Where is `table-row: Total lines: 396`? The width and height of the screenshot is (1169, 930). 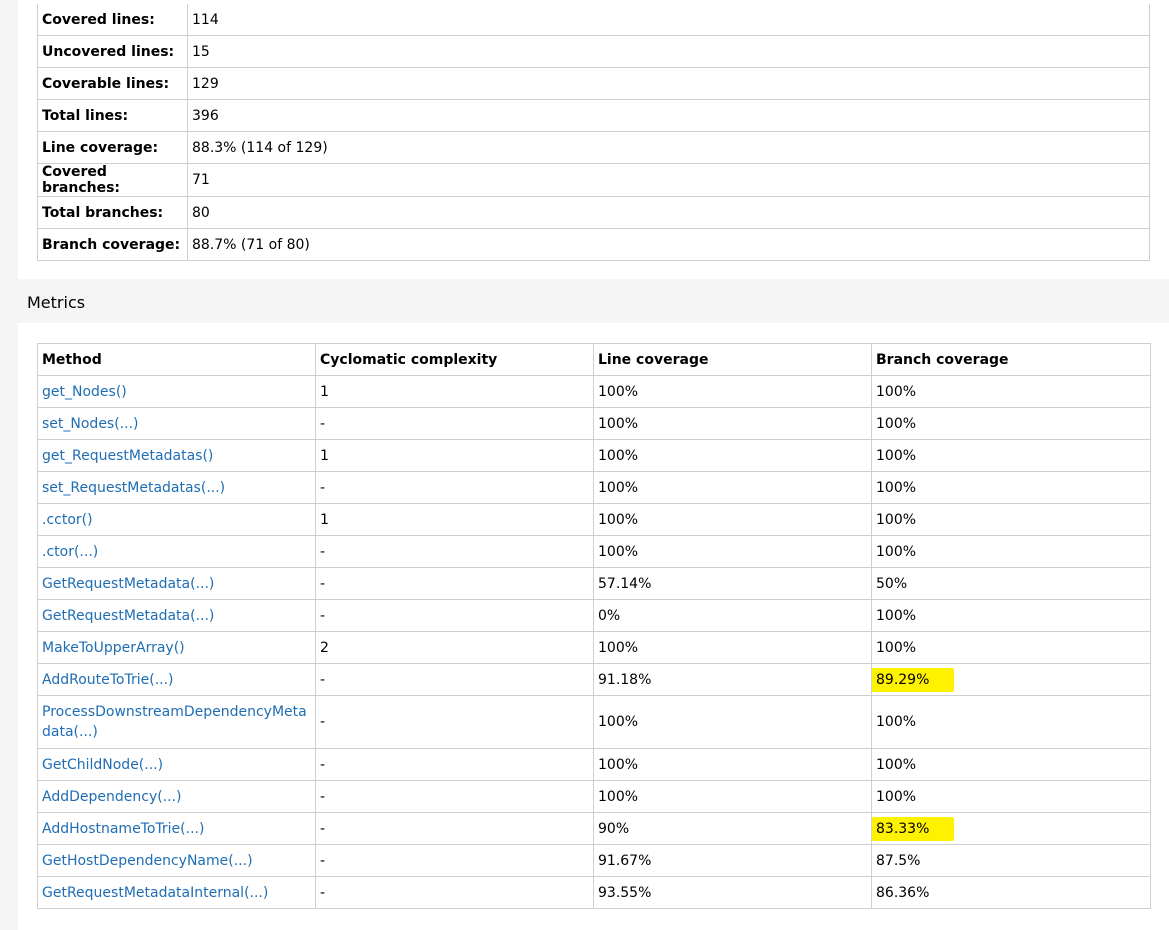
table-row: Total lines: 396 is located at coordinates (593, 115).